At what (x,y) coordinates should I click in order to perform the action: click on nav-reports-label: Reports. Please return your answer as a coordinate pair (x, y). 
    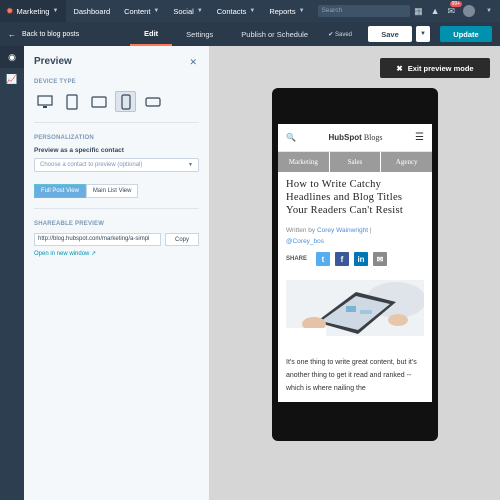
    Looking at the image, I should click on (282, 11).